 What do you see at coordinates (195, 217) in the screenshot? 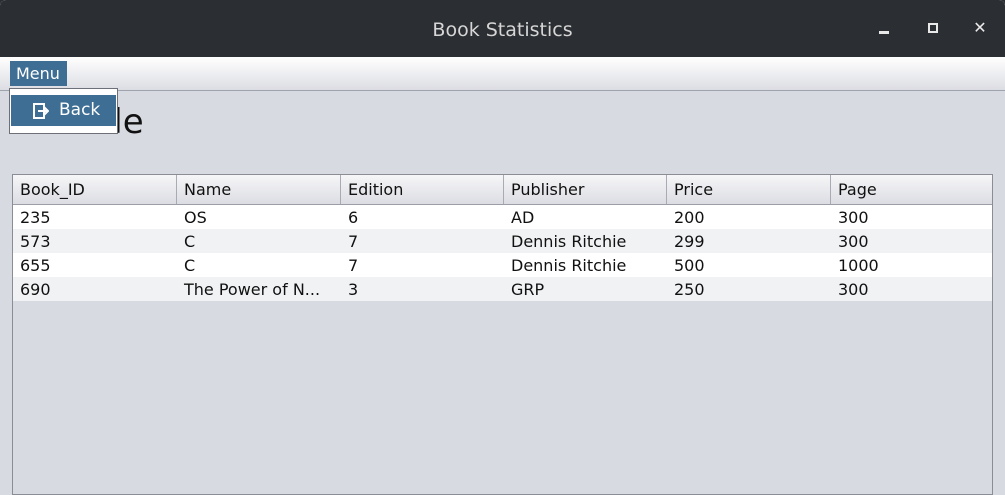
I see `cell-name: OS` at bounding box center [195, 217].